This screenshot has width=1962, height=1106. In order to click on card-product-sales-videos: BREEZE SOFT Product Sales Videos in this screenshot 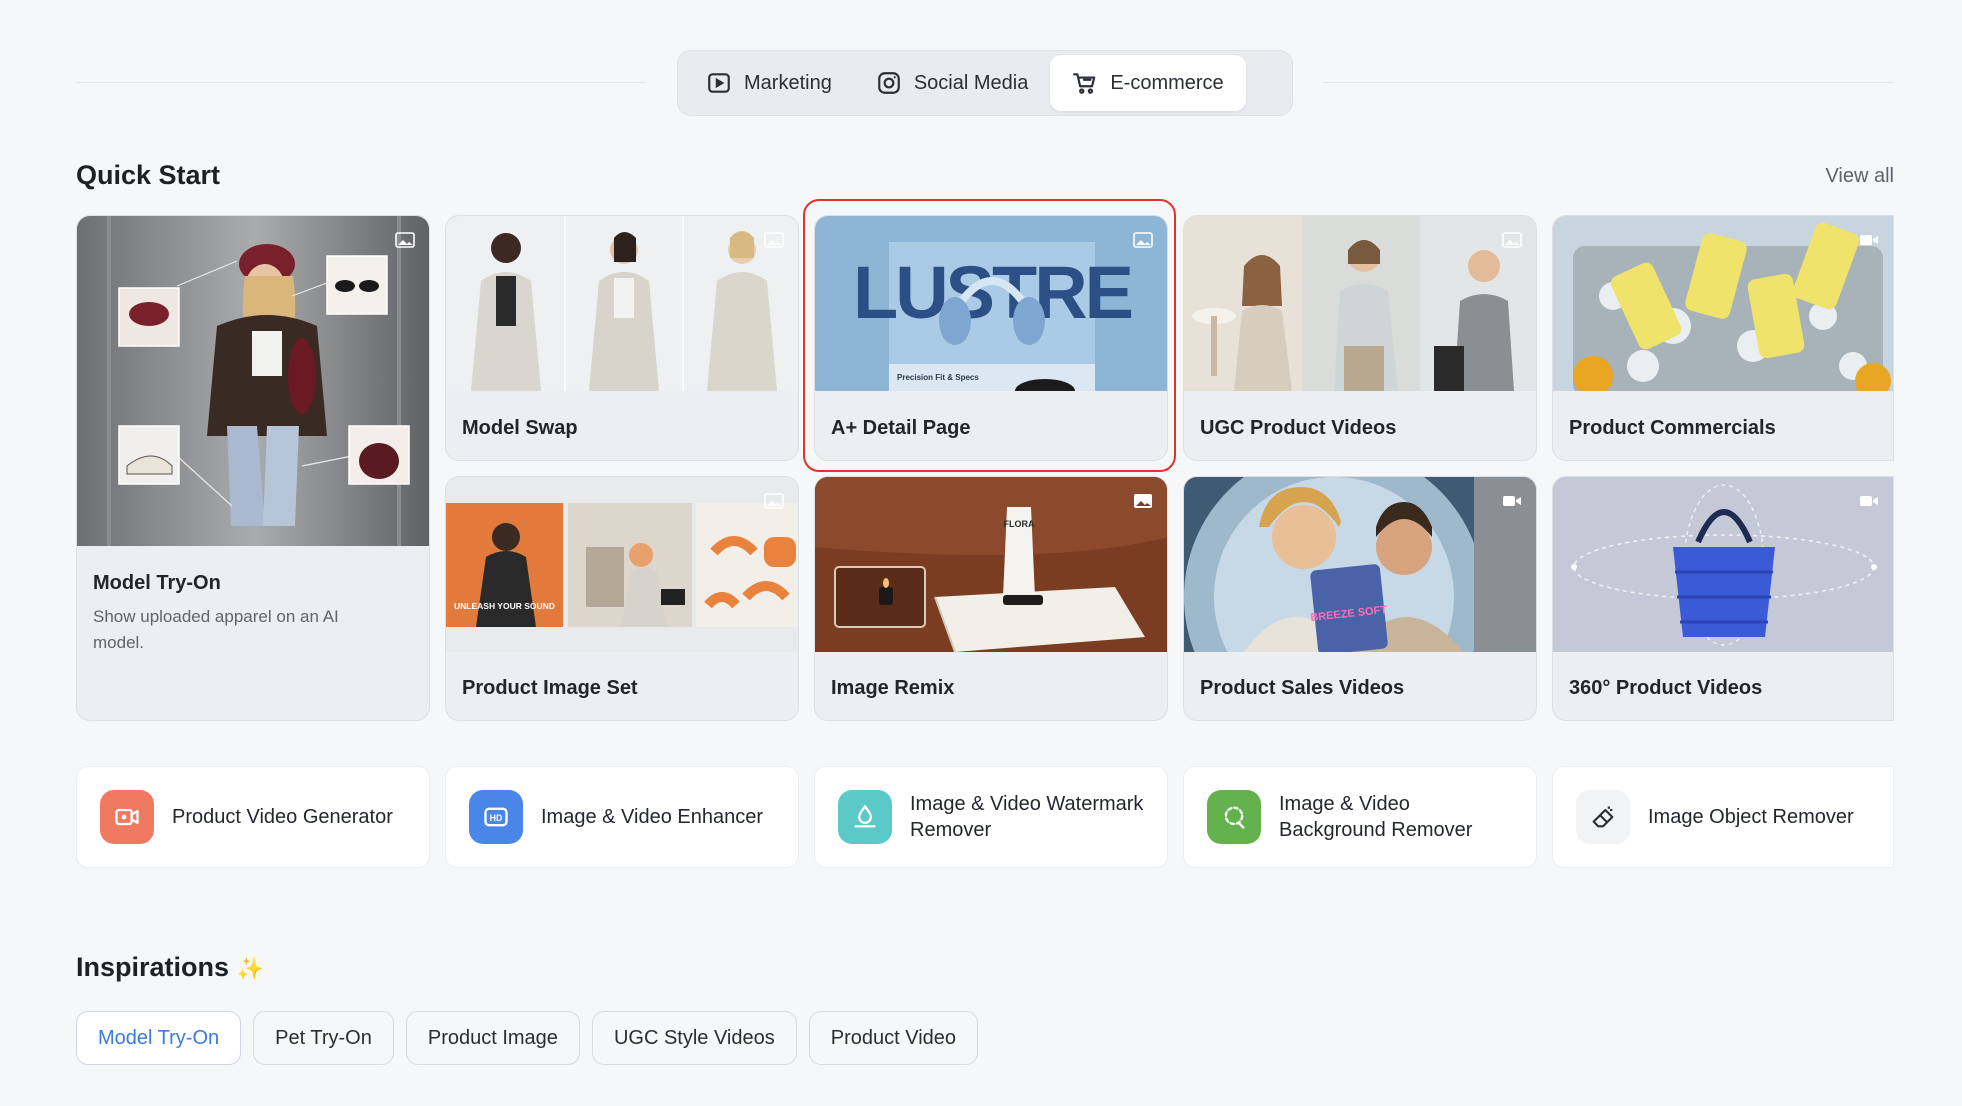, I will do `click(1360, 598)`.